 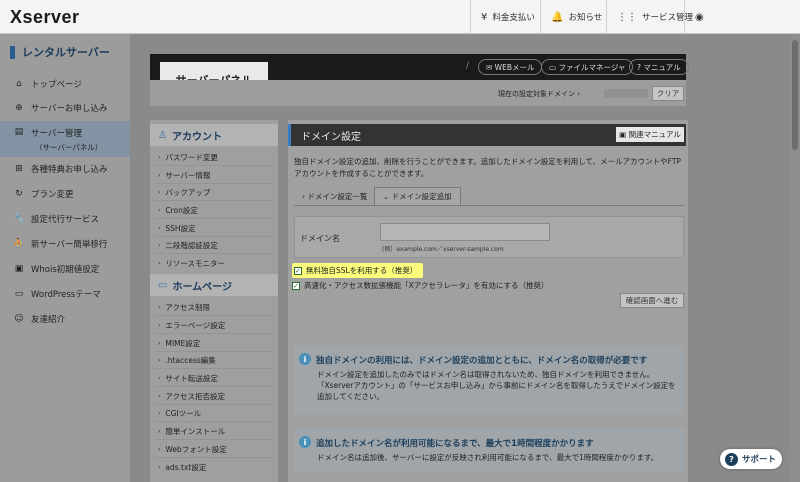 What do you see at coordinates (48, 320) in the screenshot?
I see `sidebar-item-label: 友達紹介` at bounding box center [48, 320].